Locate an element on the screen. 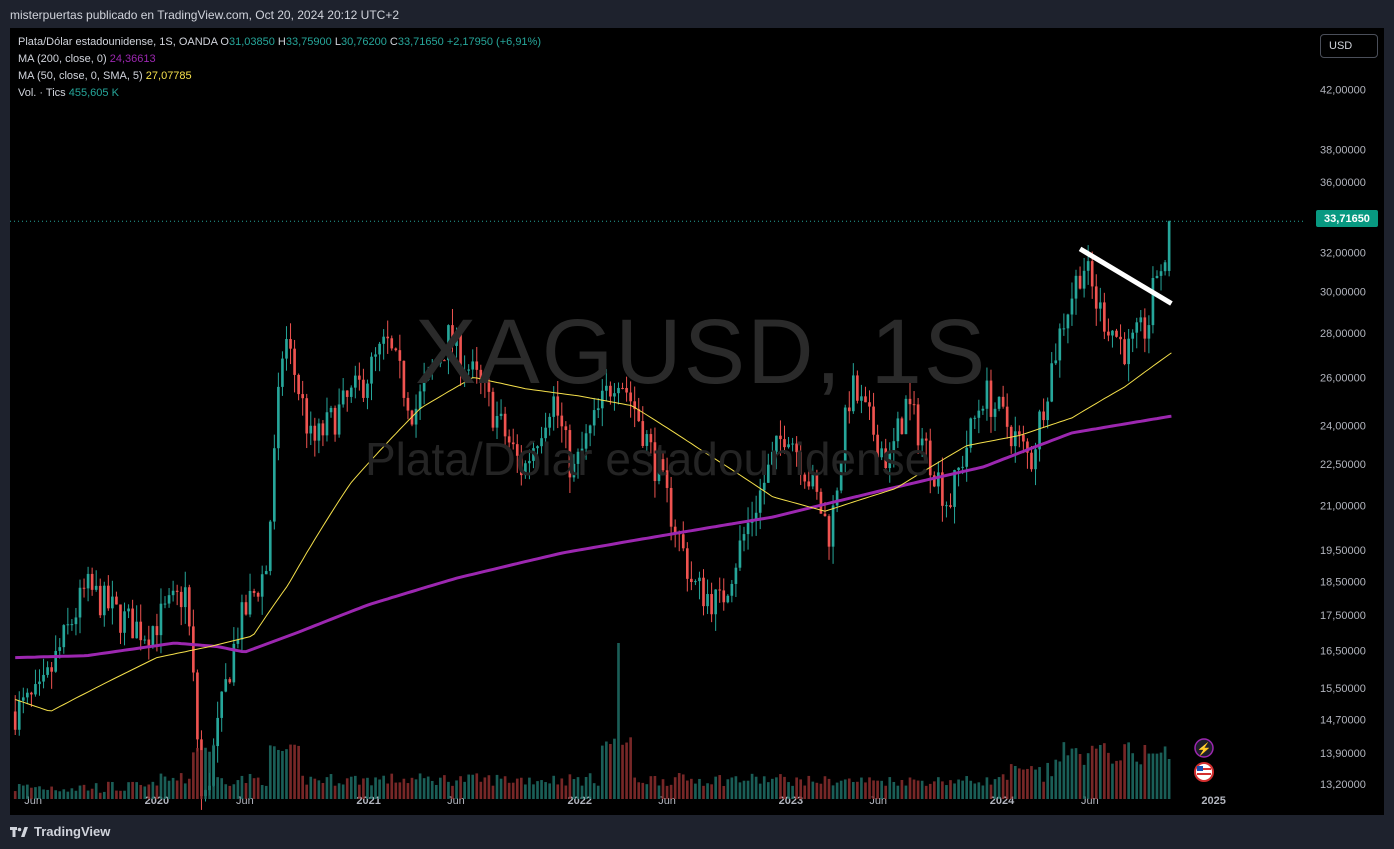 The image size is (1394, 849). legend-ma50-label: MA (50, close, 0, SMA, 5) is located at coordinates (80, 76).